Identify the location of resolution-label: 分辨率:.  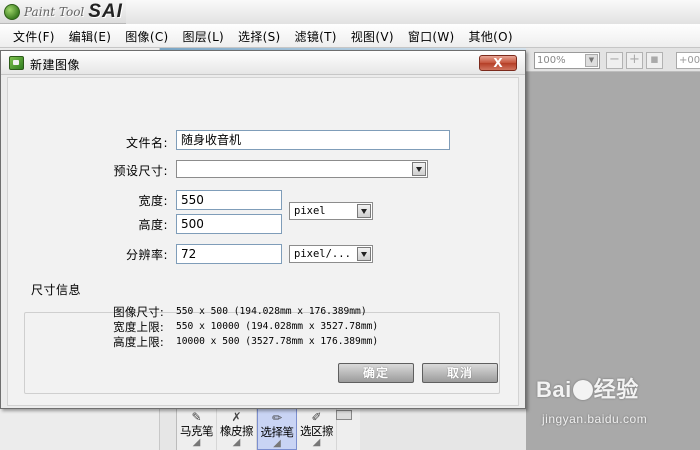
(146, 255).